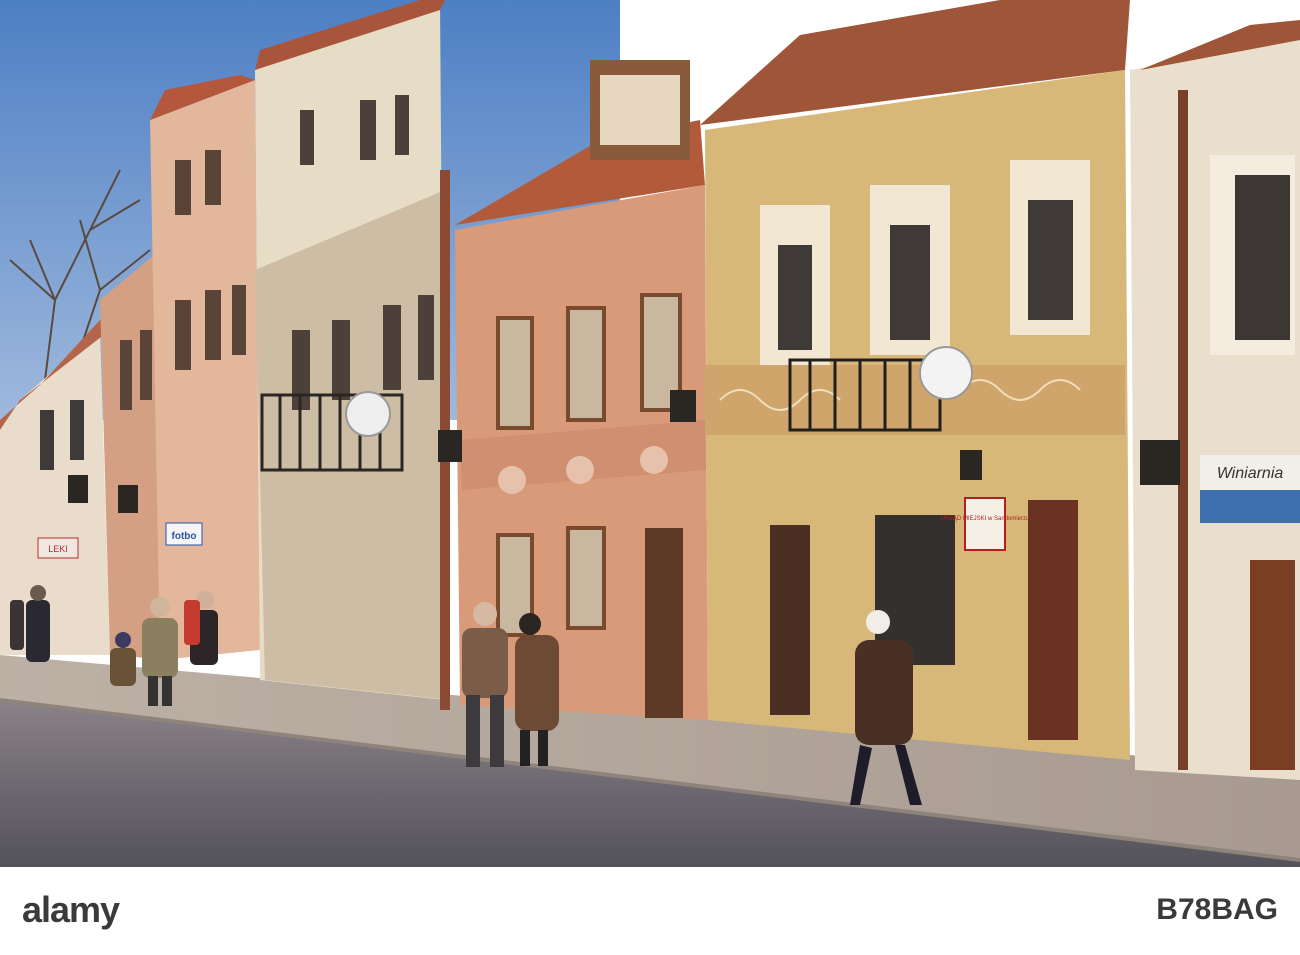  What do you see at coordinates (1183, 430) in the screenshot?
I see `downpipe` at bounding box center [1183, 430].